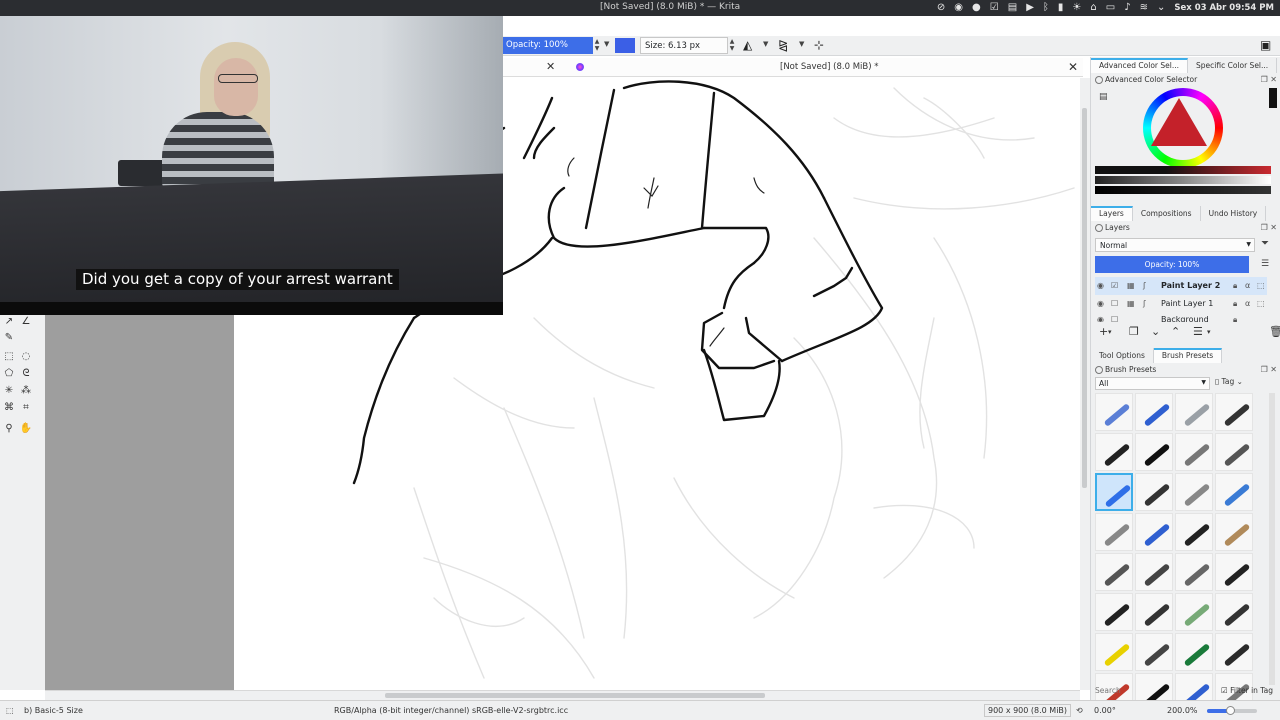 Image resolution: width=1280 pixels, height=720 pixels. What do you see at coordinates (819, 45) in the screenshot?
I see `wrap-around-icon: ⊹` at bounding box center [819, 45].